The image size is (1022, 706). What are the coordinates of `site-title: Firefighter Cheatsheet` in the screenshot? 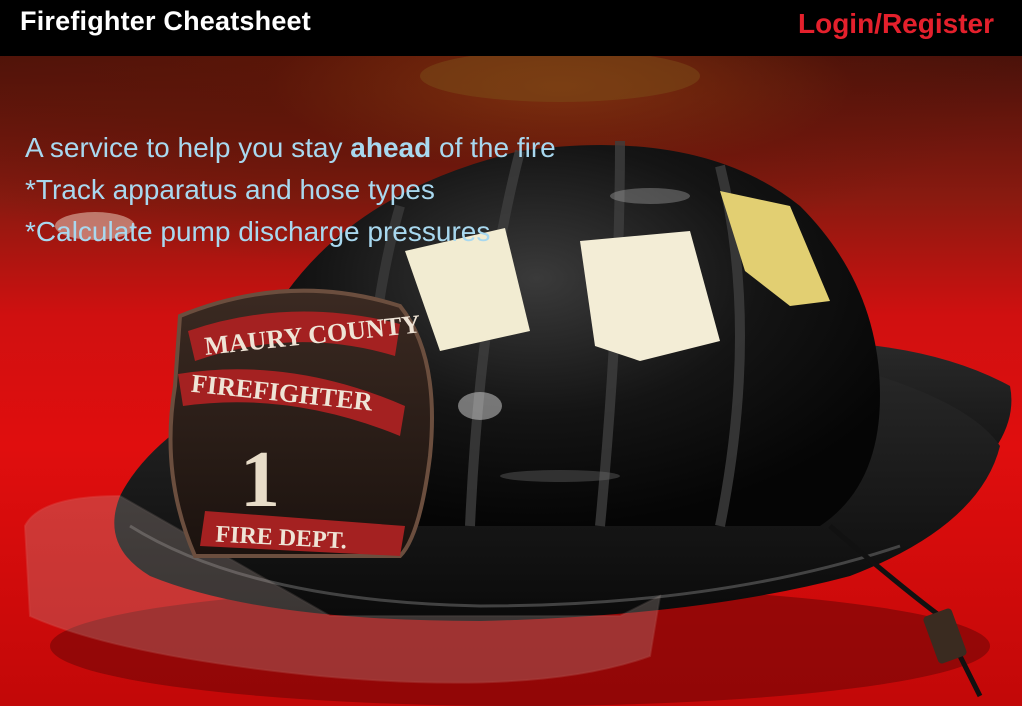 It's located at (165, 21).